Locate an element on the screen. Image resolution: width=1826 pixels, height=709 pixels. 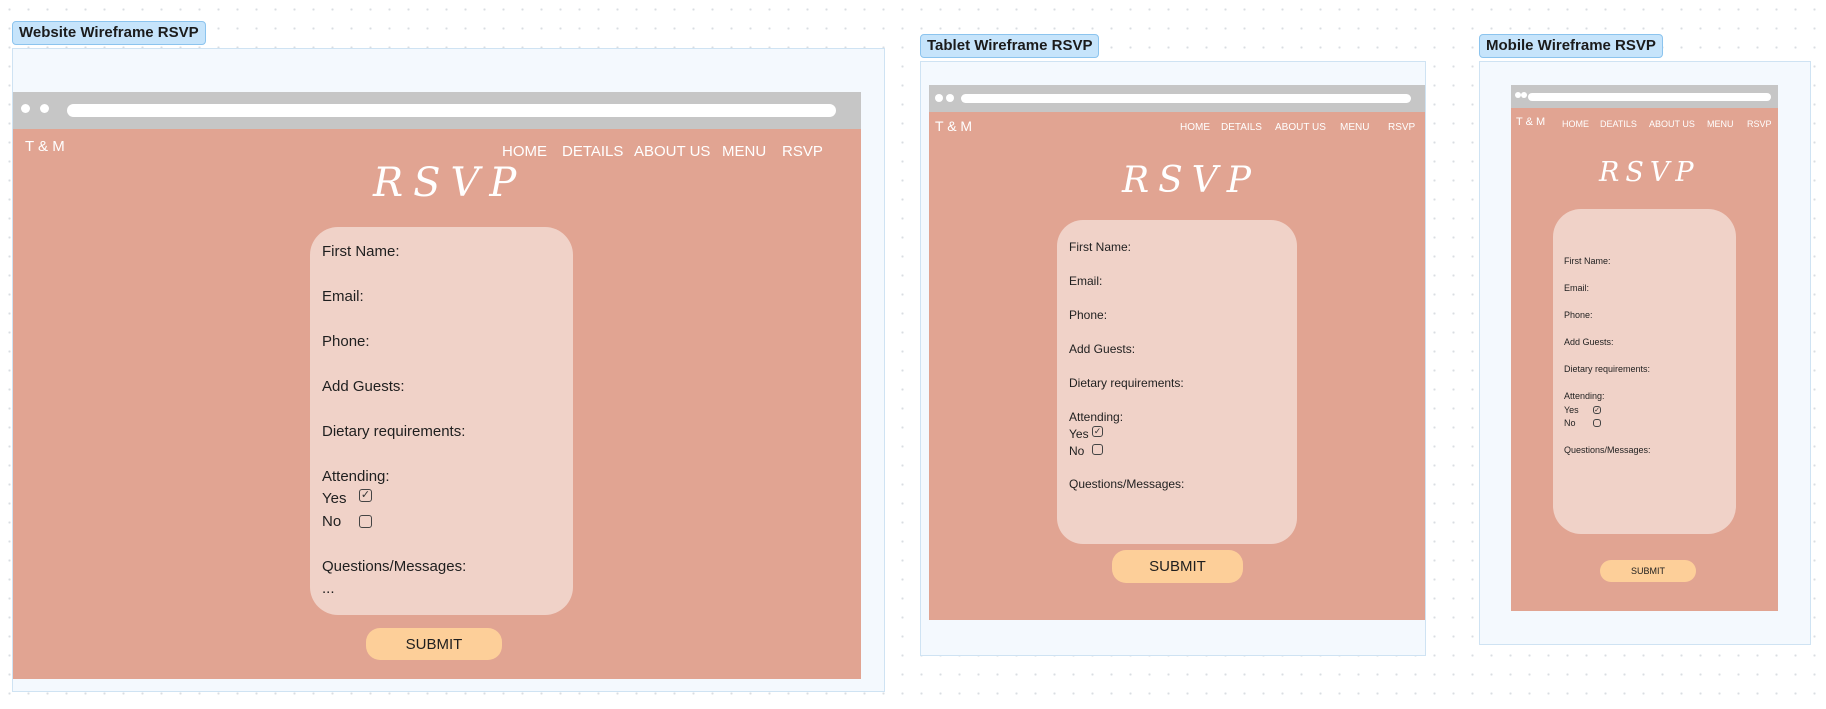
mobile-frame-label: Mobile Wireframe RSVP is located at coordinates (1571, 46).